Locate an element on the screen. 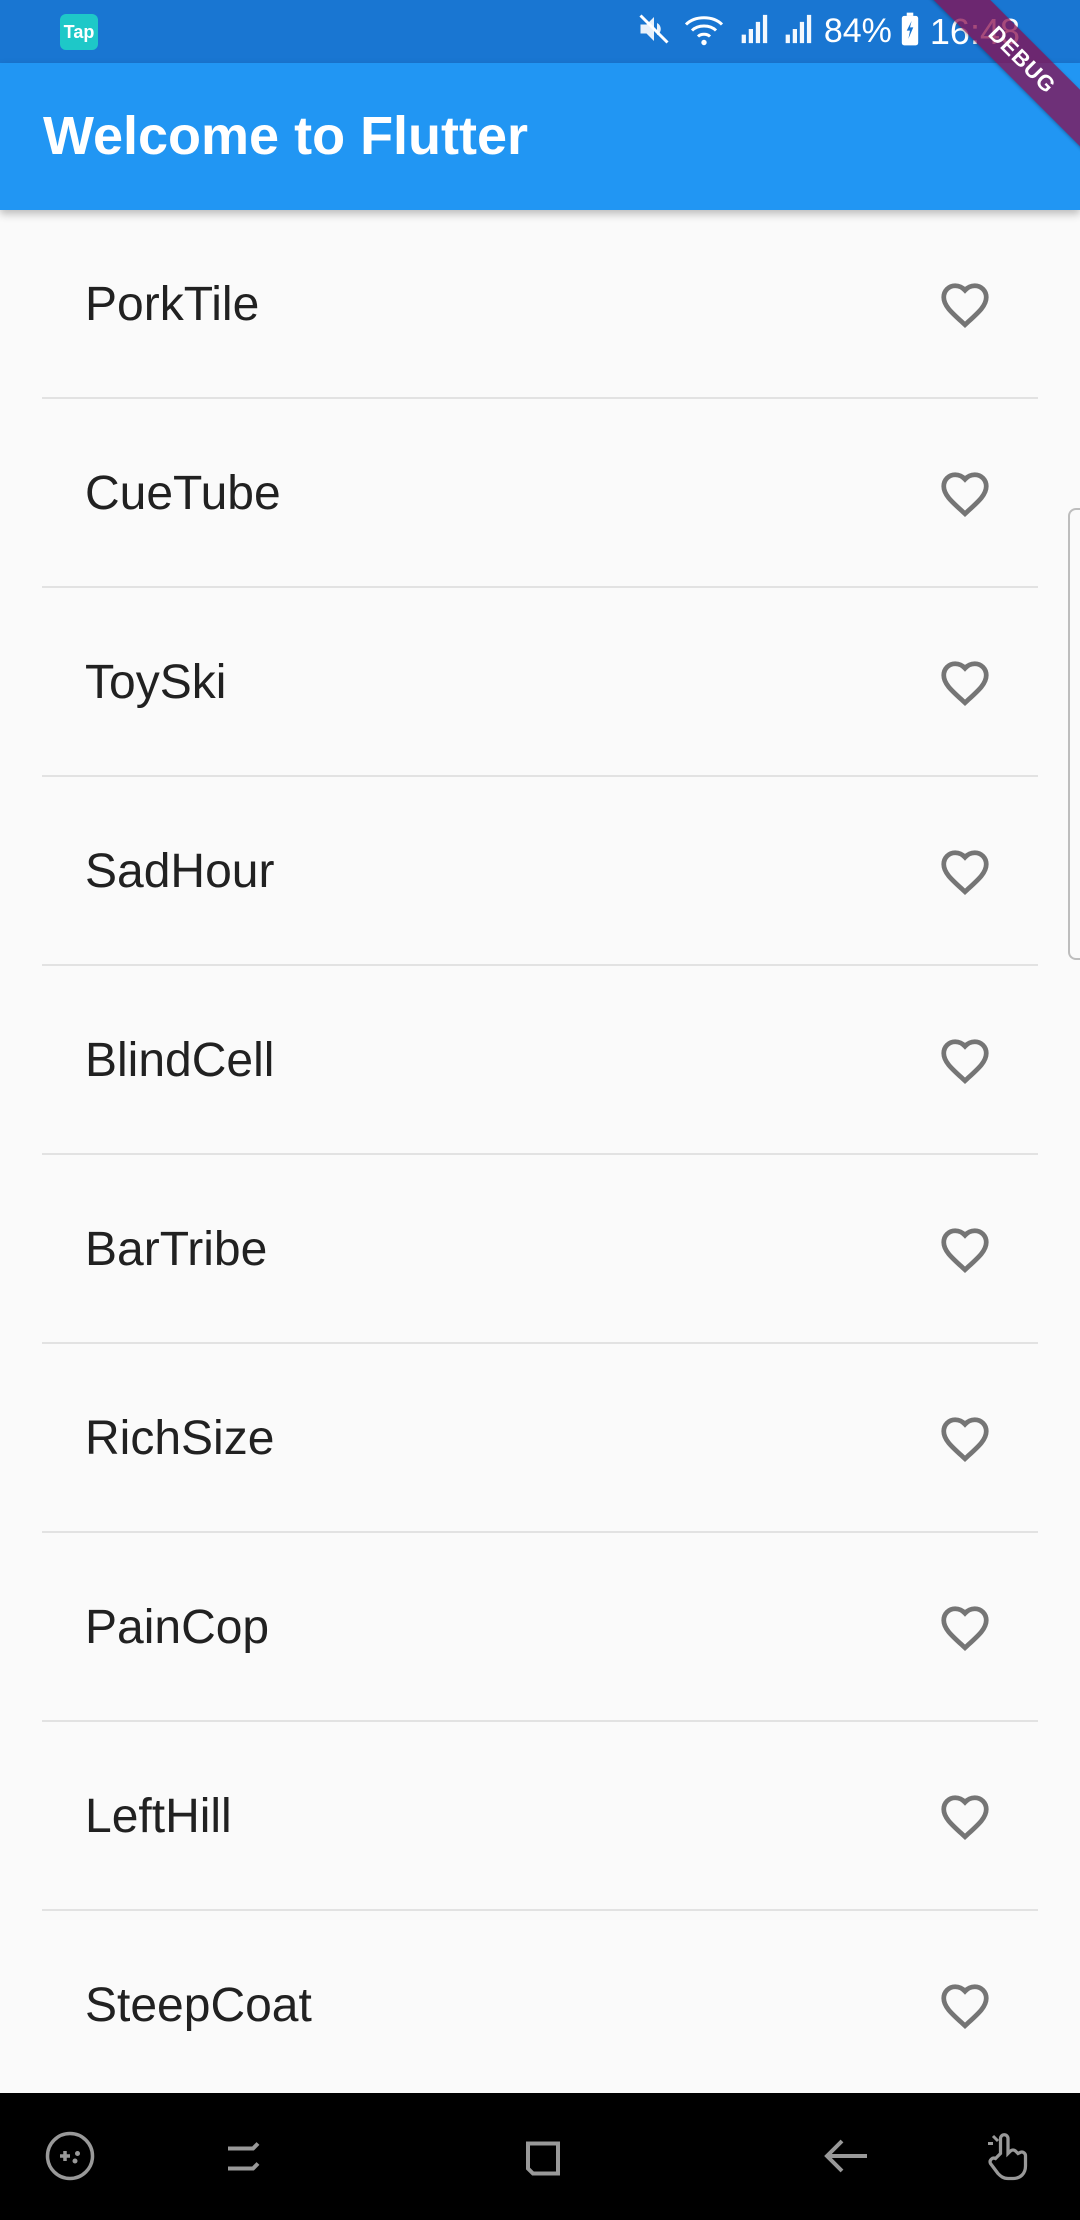 Image resolution: width=1080 pixels, height=2220 pixels. game-launcher-icon is located at coordinates (70, 2156).